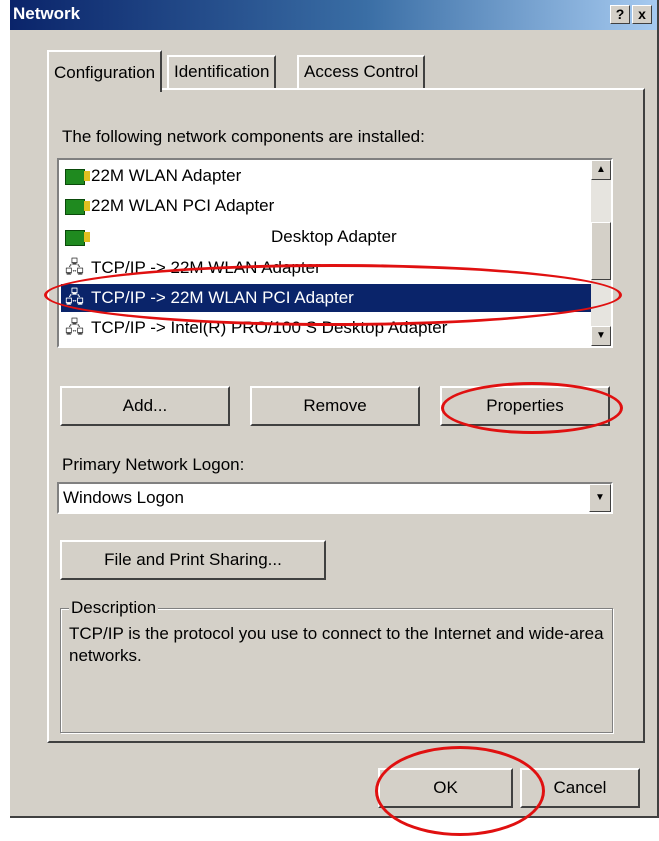  What do you see at coordinates (326, 298) in the screenshot?
I see `list-item-selected: 🖧 TCP/IP -> 22M WLAN PCI Adapter` at bounding box center [326, 298].